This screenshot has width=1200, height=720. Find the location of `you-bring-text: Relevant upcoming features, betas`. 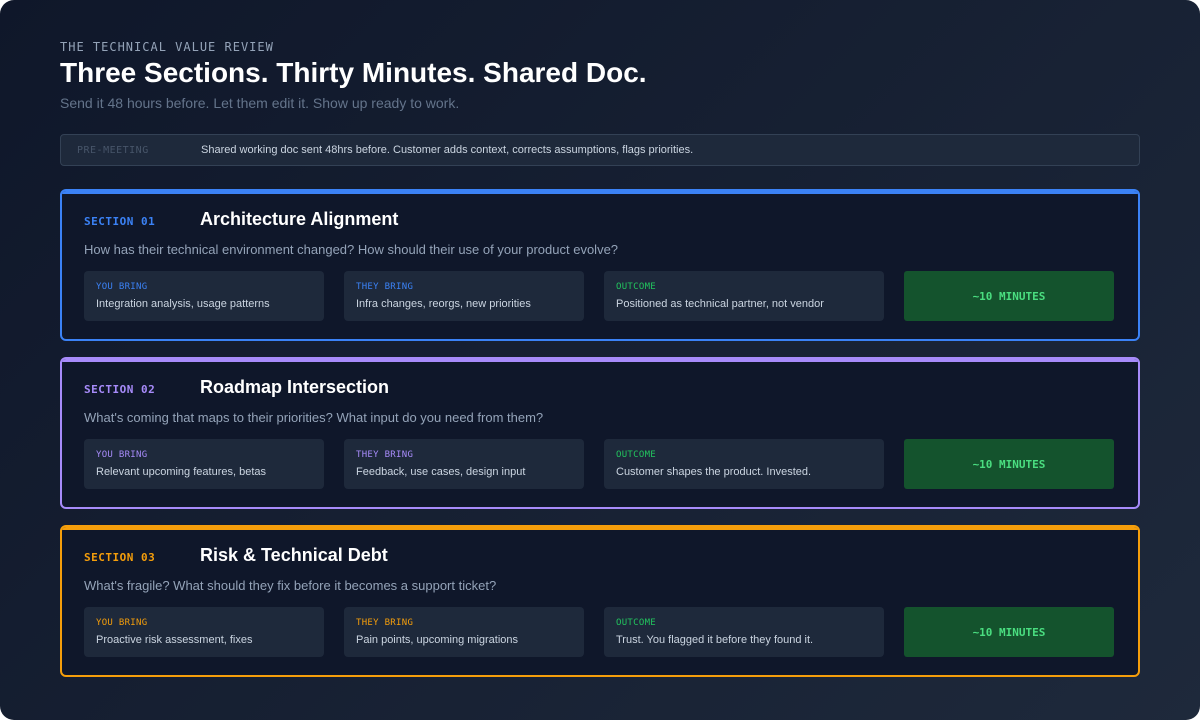

you-bring-text: Relevant upcoming features, betas is located at coordinates (181, 472).